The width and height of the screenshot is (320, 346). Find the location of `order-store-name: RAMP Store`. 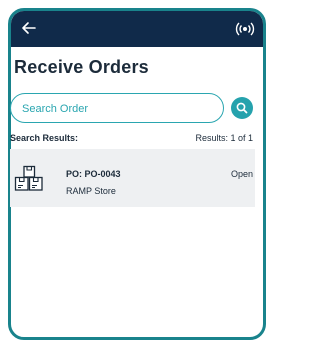

order-store-name: RAMP Store is located at coordinates (91, 191).